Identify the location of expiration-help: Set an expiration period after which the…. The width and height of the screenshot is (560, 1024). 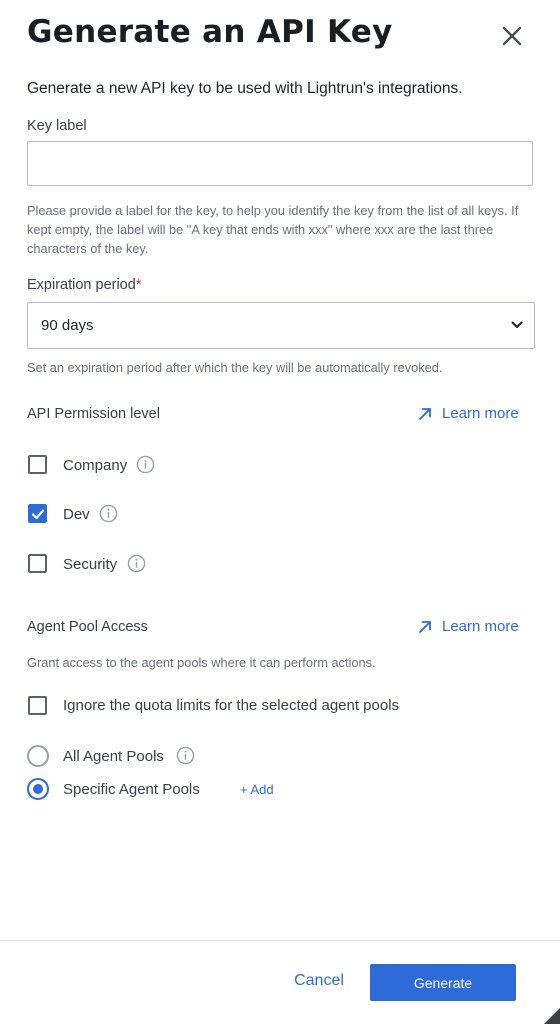
(235, 367).